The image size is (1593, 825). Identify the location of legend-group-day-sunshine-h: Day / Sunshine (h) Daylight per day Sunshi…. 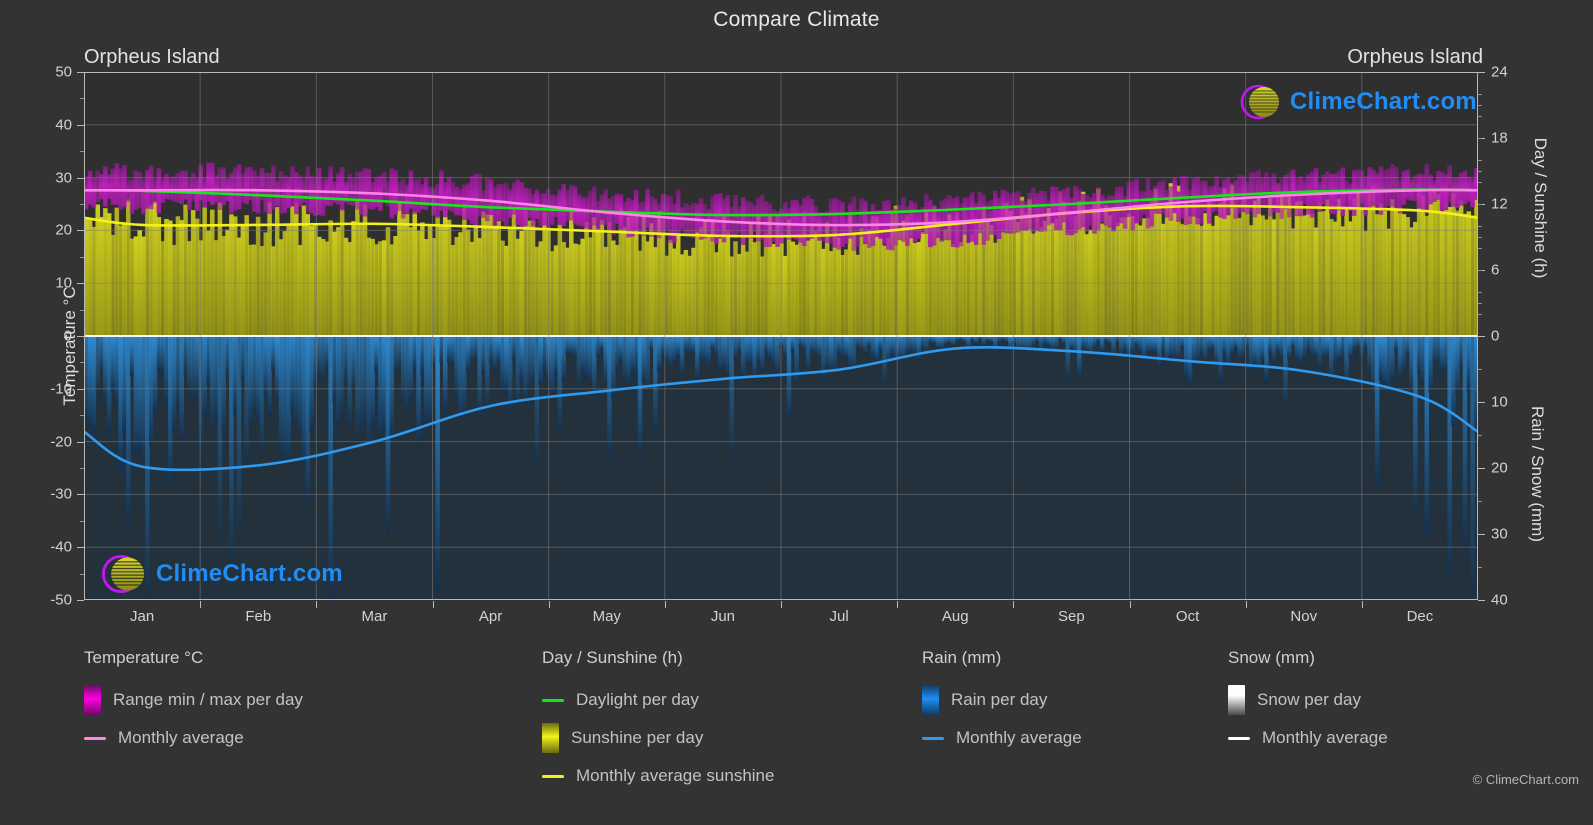
(658, 721).